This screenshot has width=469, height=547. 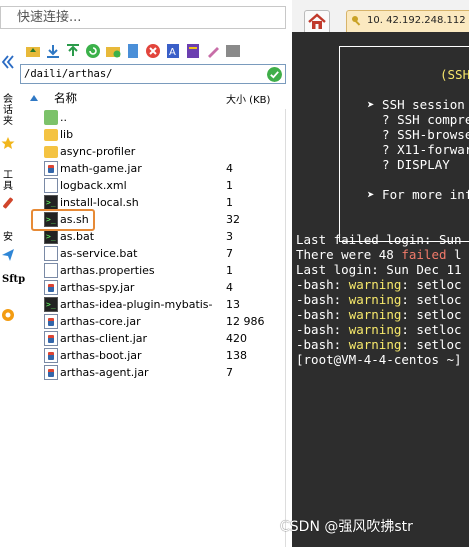 I want to click on column-name-header: 名称, so click(x=65, y=98).